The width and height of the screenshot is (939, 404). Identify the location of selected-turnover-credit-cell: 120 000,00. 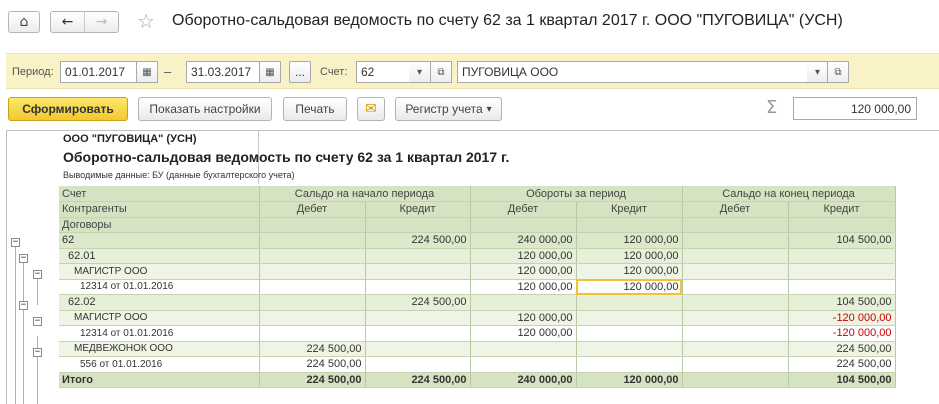
(629, 287).